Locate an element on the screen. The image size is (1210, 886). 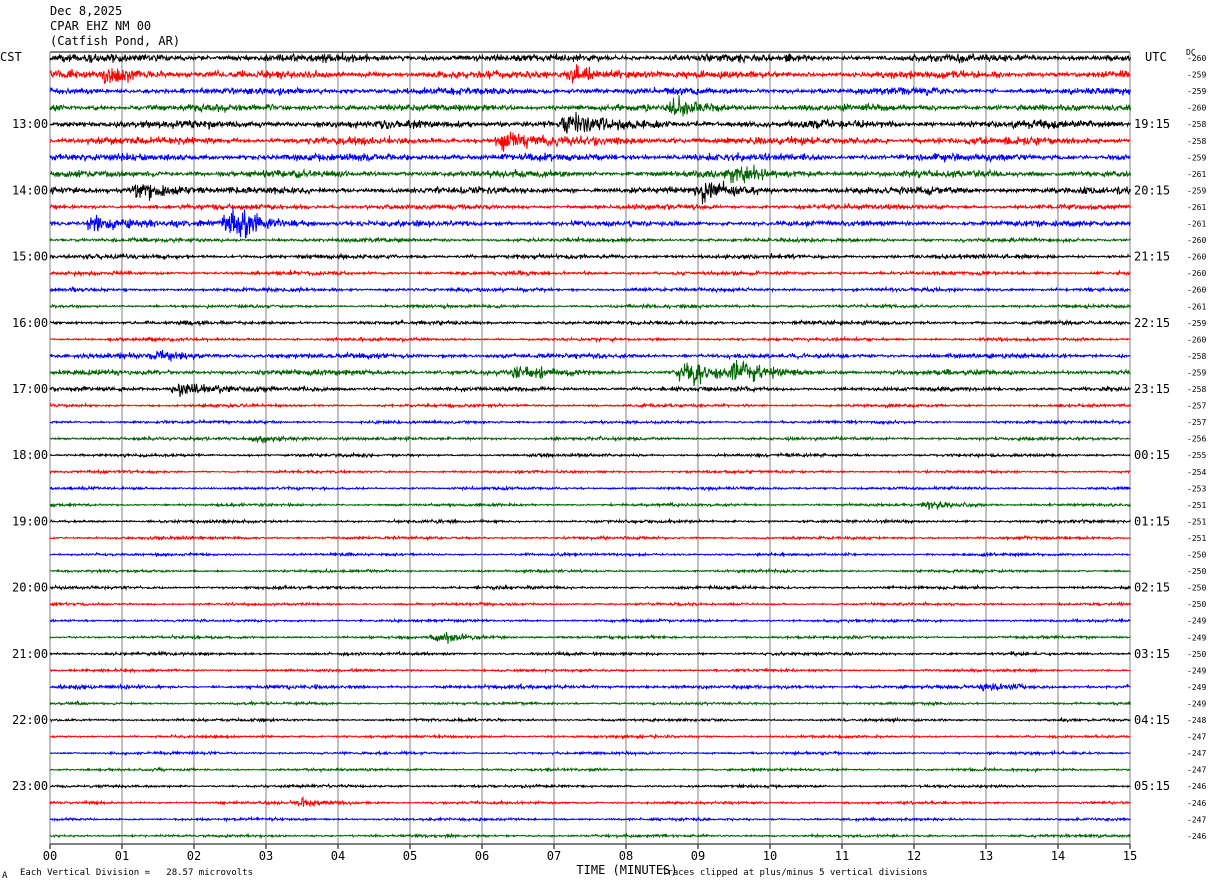
utc-time-label: 03:15 is located at coordinates (1152, 654).